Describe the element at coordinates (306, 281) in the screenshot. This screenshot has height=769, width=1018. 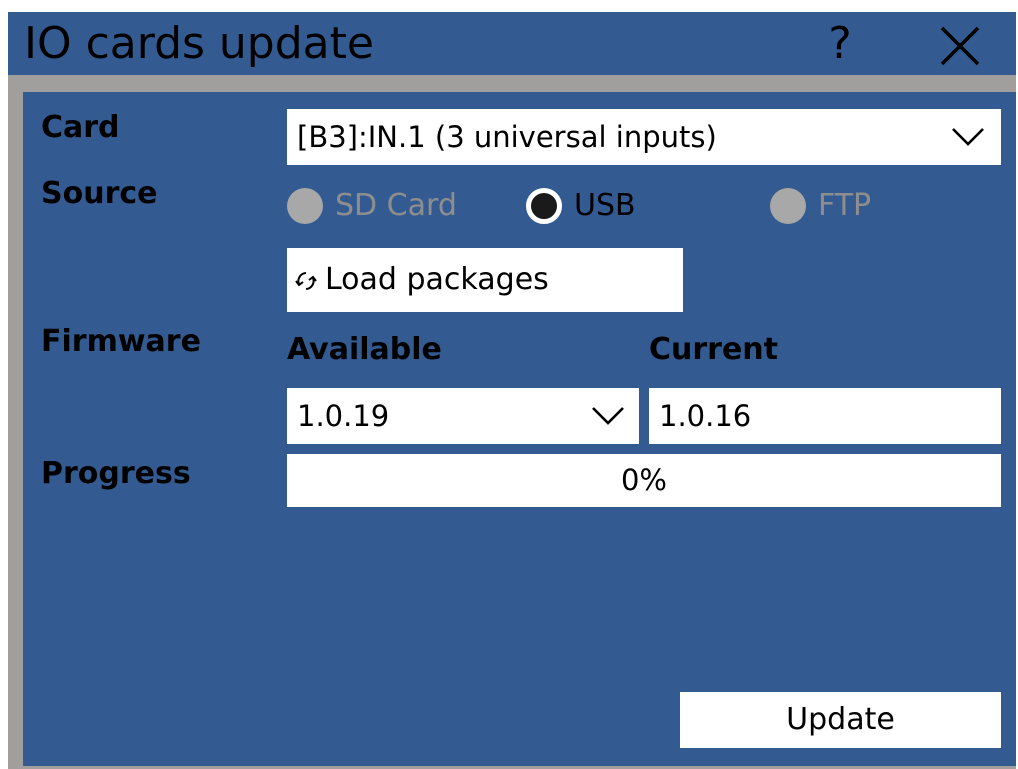
I see `refresh-icon` at that location.